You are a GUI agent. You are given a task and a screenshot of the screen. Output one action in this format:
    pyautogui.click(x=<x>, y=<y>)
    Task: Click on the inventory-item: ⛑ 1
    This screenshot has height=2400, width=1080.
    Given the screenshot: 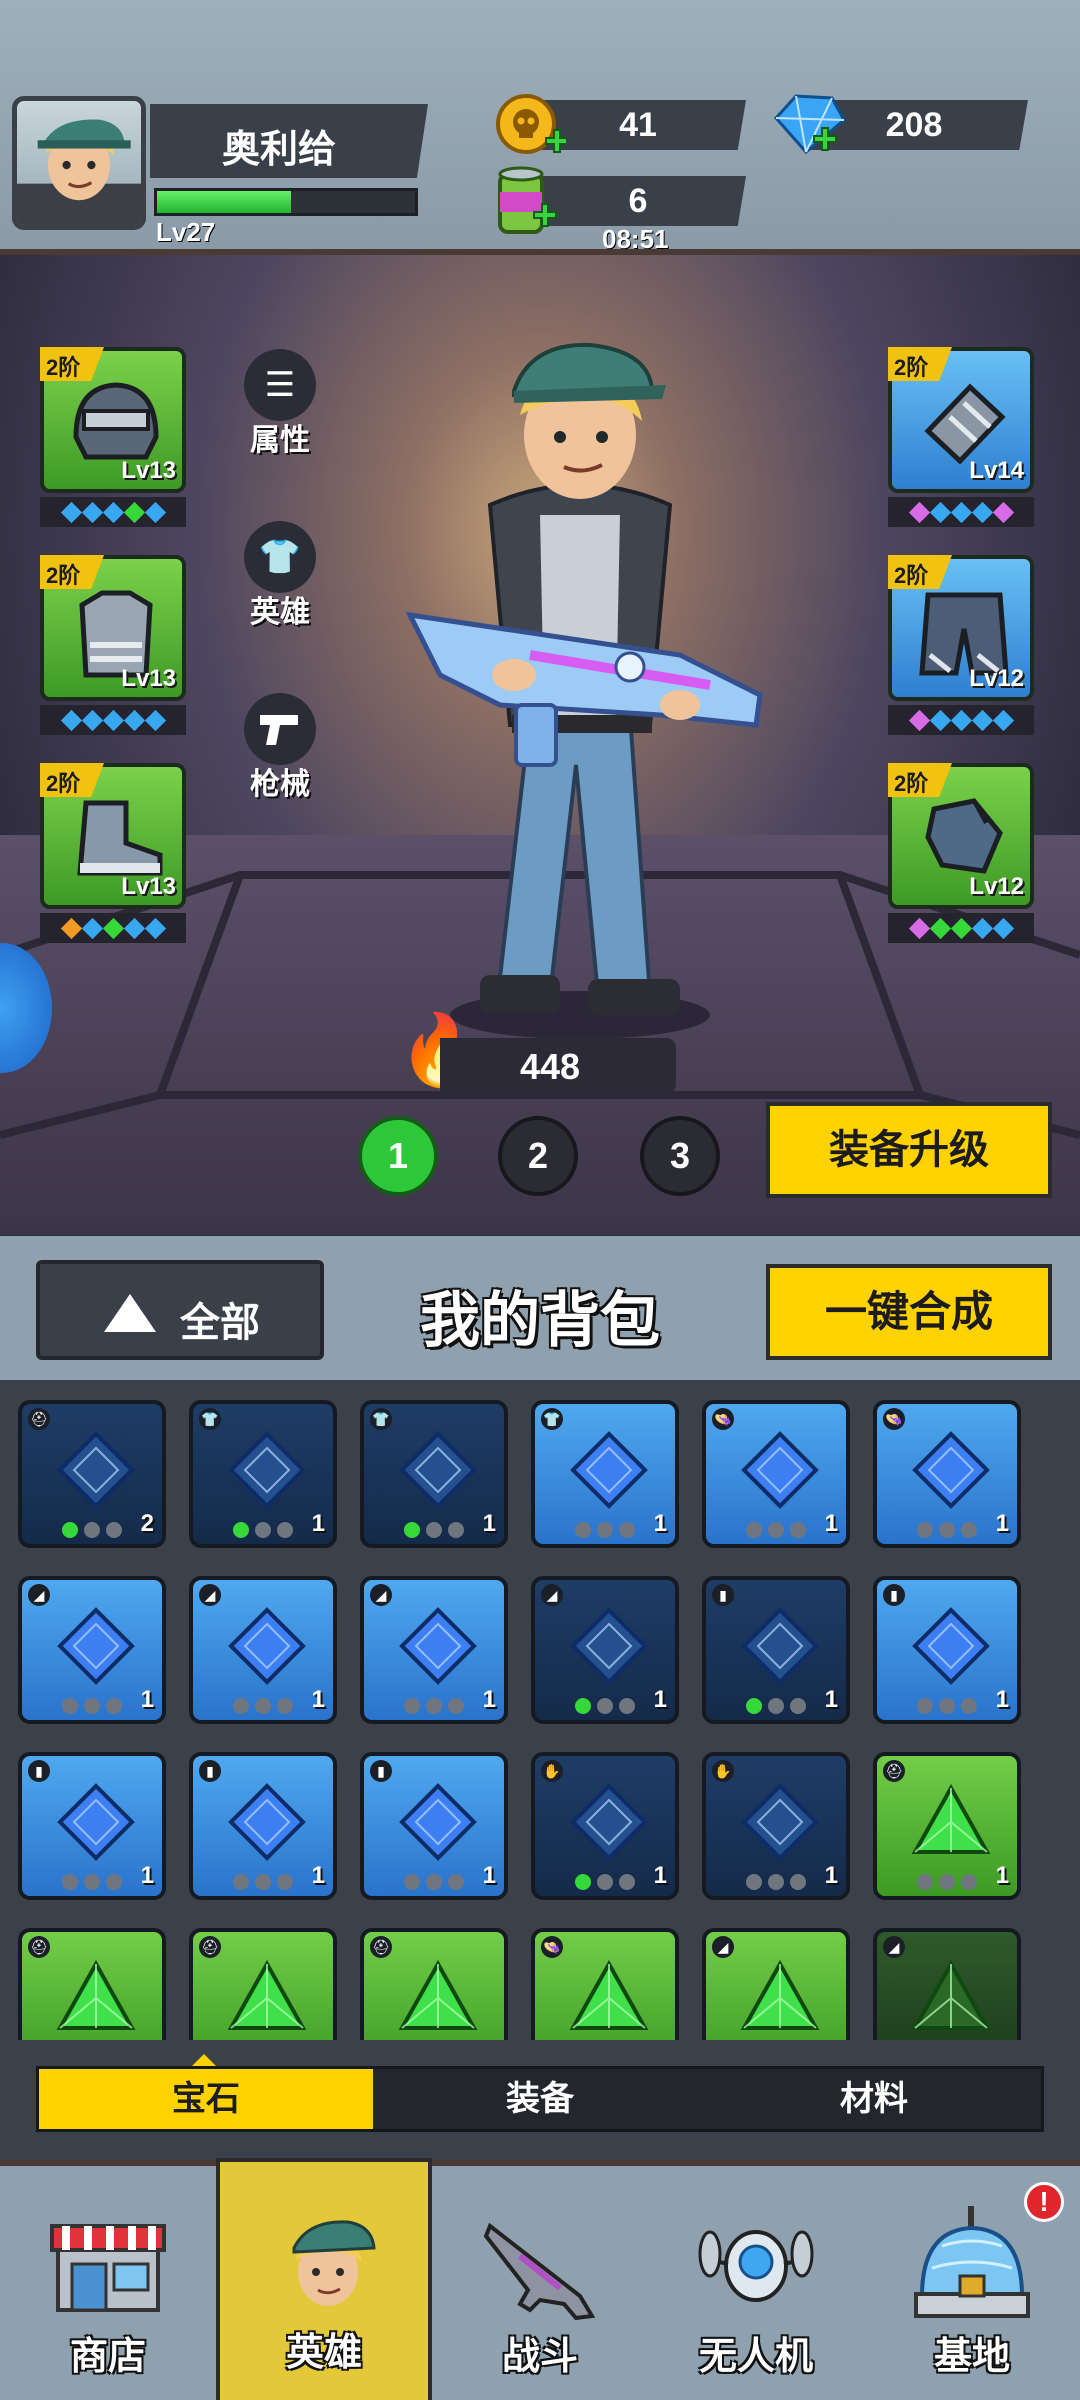 What is the action you would take?
    pyautogui.click(x=947, y=1826)
    